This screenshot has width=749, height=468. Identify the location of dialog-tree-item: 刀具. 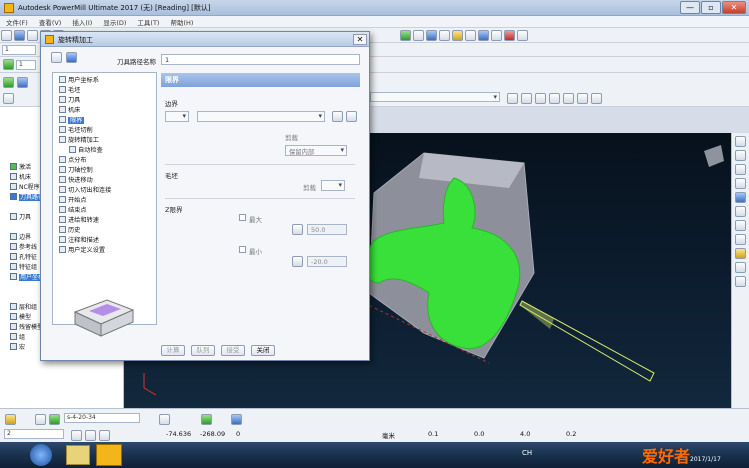
(69, 99).